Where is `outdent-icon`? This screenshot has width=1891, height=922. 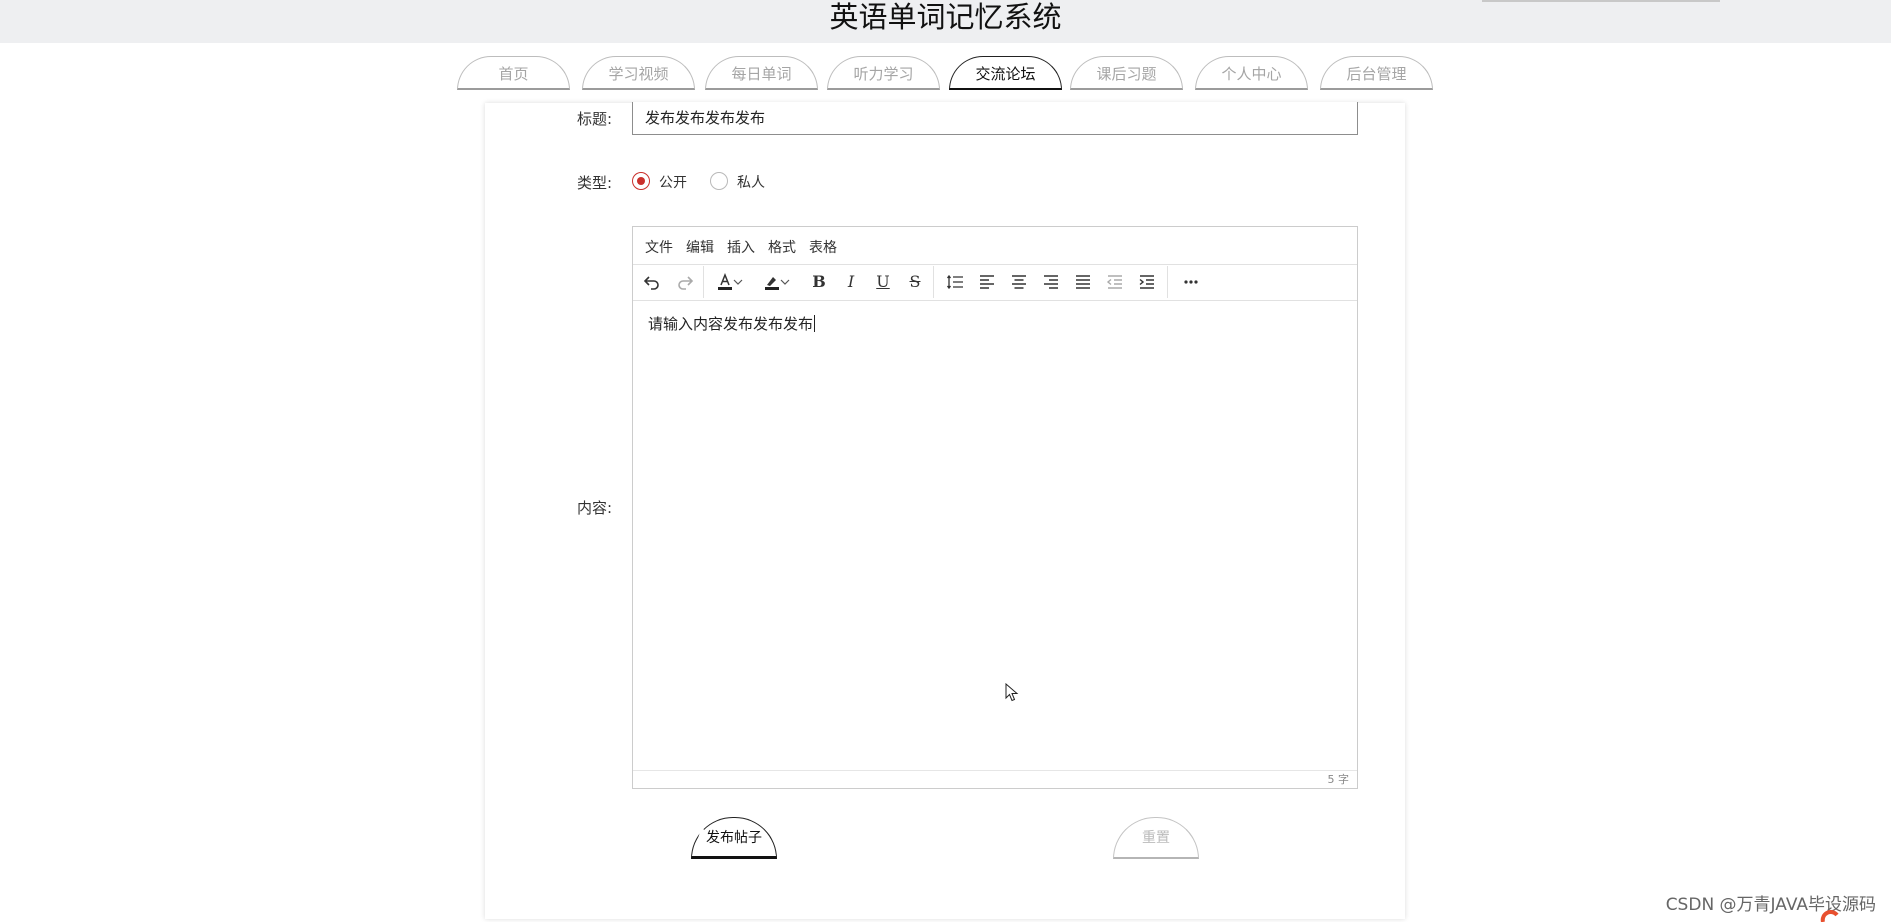 outdent-icon is located at coordinates (1115, 282).